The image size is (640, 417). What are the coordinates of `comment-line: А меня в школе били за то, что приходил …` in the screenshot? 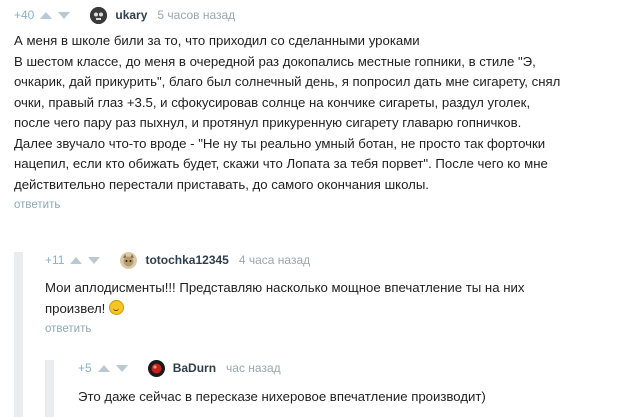 It's located at (217, 40).